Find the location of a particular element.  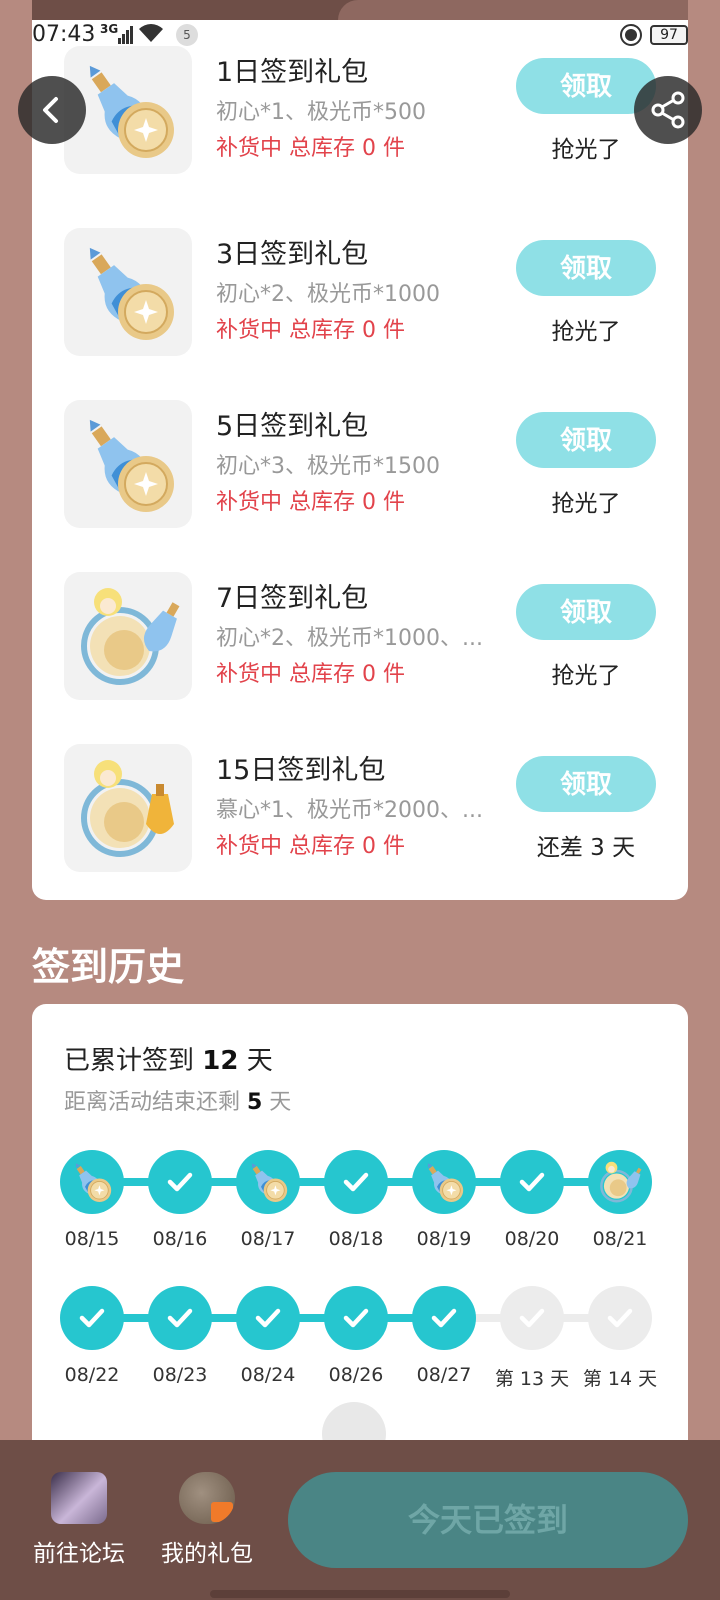

forum-avatar-icon is located at coordinates (79, 1498).